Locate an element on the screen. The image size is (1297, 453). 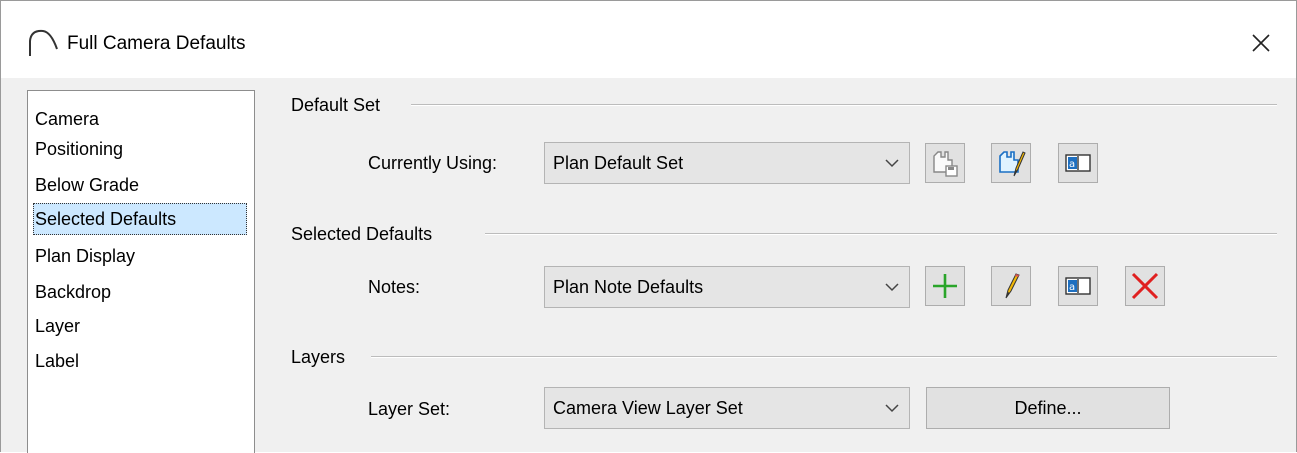
save-default-set-icon is located at coordinates (945, 164).